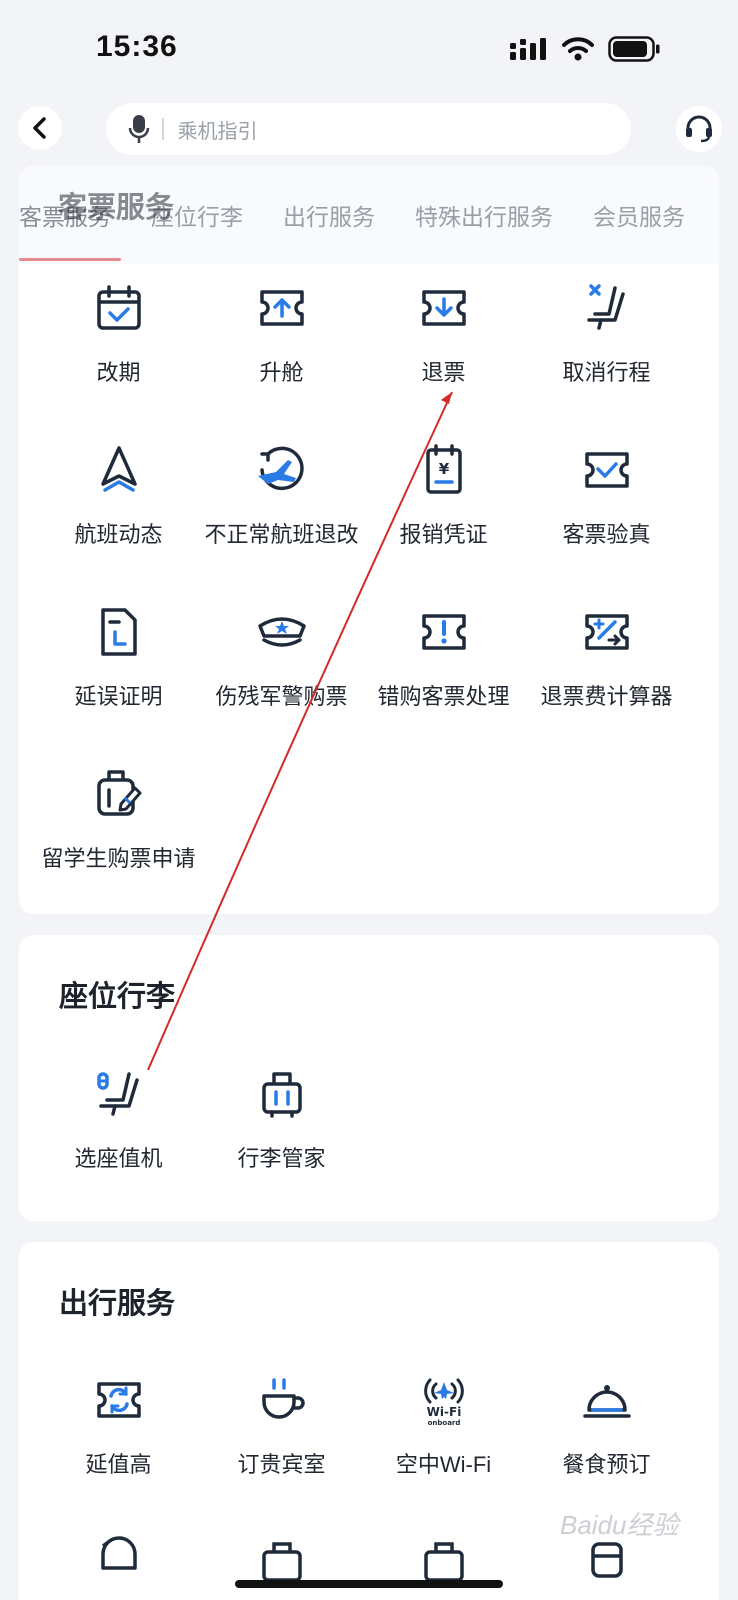 The width and height of the screenshot is (738, 1600). What do you see at coordinates (118, 1158) in the screenshot?
I see `service-label: 选座值机` at bounding box center [118, 1158].